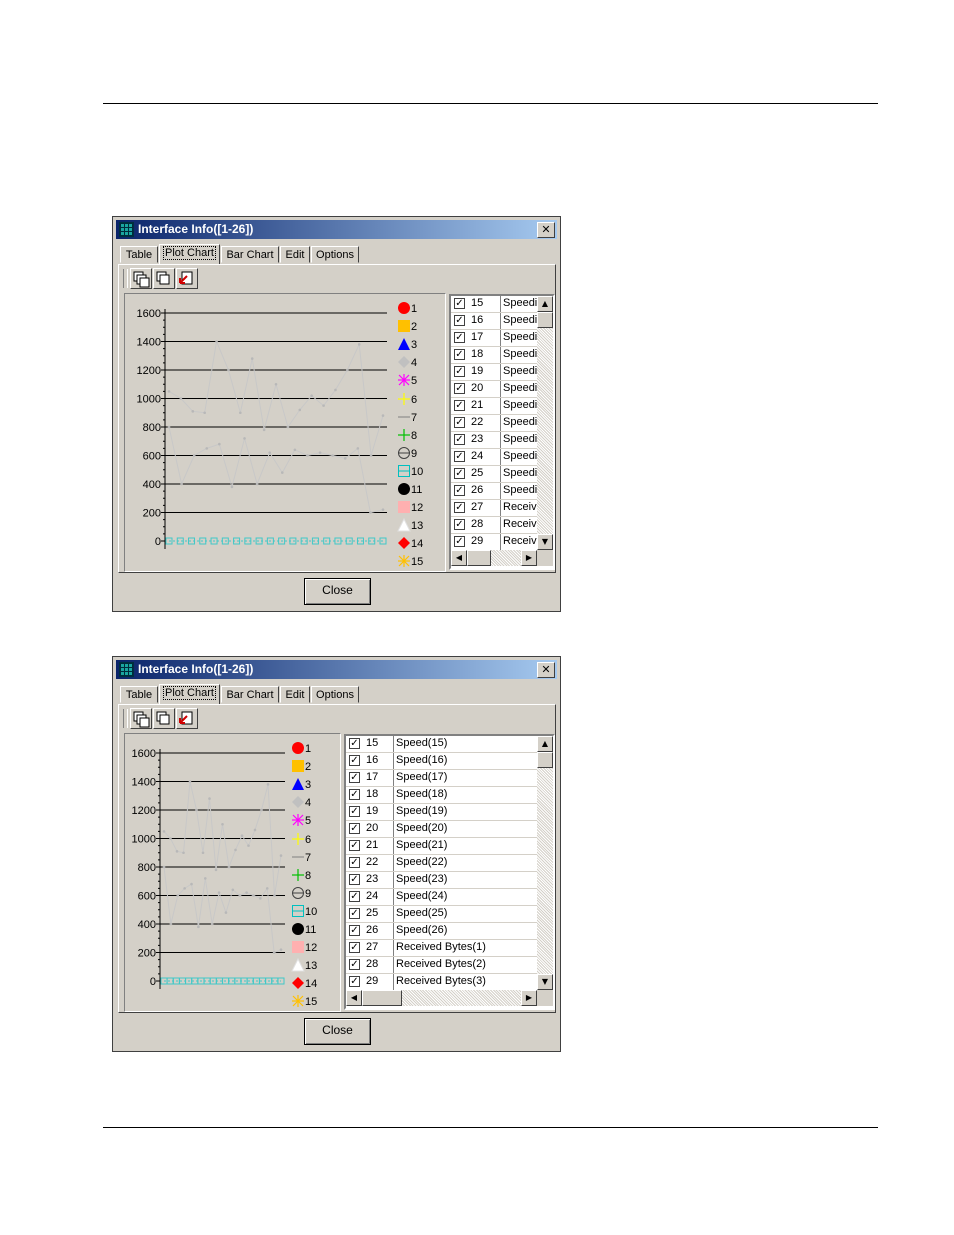 Image resolution: width=954 pixels, height=1235 pixels. Describe the element at coordinates (494, 542) in the screenshot. I see `list-item: ✓ 29 Receiv` at that location.